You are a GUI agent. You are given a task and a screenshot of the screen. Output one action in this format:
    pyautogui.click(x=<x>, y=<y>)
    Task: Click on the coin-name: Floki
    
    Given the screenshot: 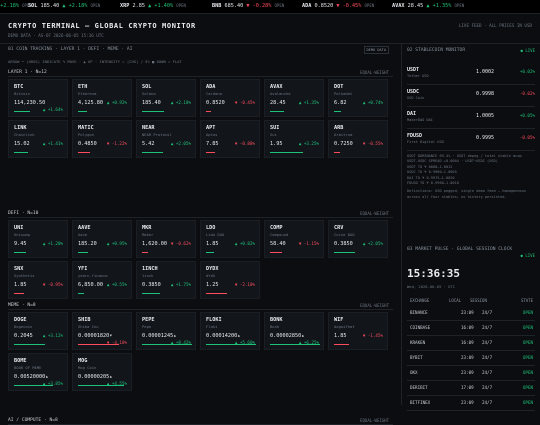 What is the action you would take?
    pyautogui.click(x=212, y=326)
    